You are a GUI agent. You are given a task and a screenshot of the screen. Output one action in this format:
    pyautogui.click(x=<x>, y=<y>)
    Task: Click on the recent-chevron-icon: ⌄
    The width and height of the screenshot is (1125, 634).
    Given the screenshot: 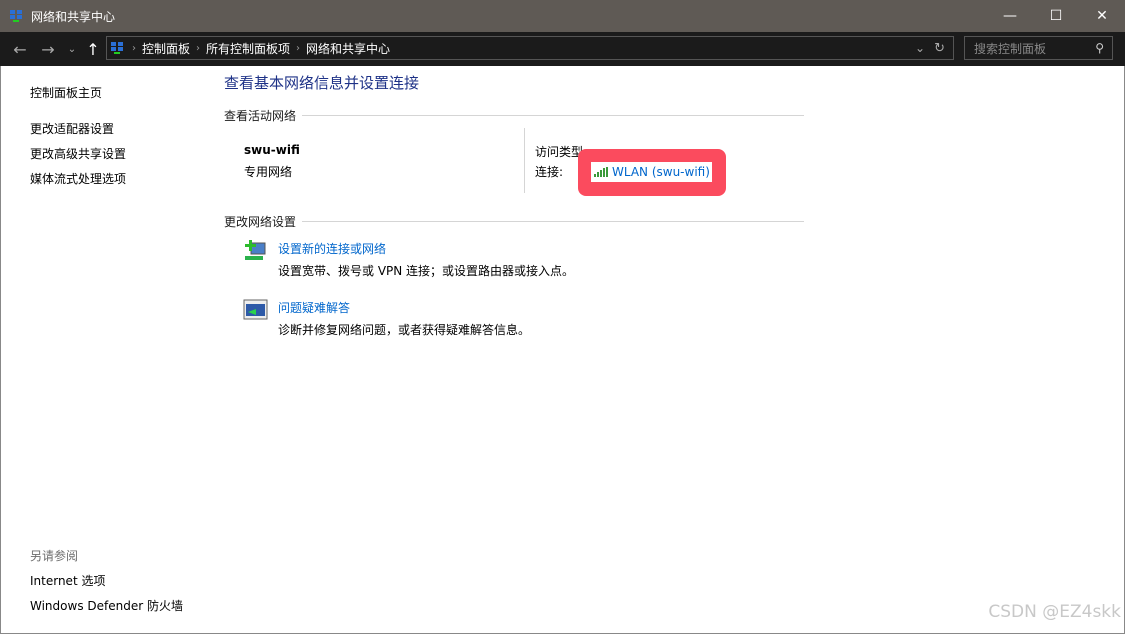 What is the action you would take?
    pyautogui.click(x=72, y=49)
    